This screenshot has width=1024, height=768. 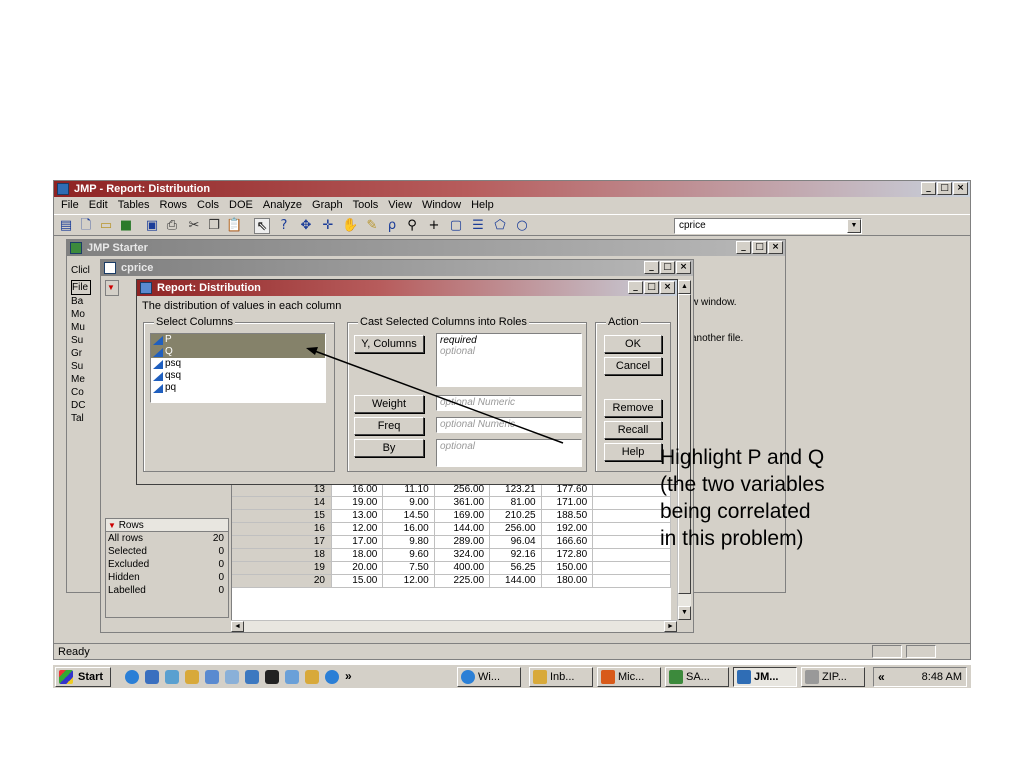 I want to click on desktop-icon, so click(x=252, y=677).